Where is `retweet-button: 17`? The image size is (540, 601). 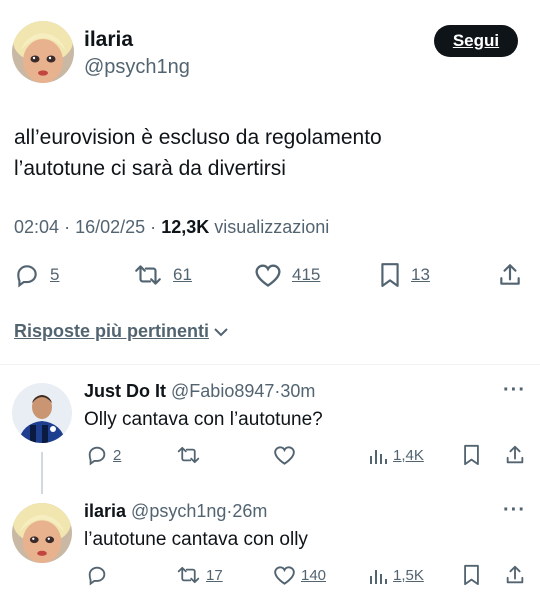 retweet-button: 17 is located at coordinates (199, 575).